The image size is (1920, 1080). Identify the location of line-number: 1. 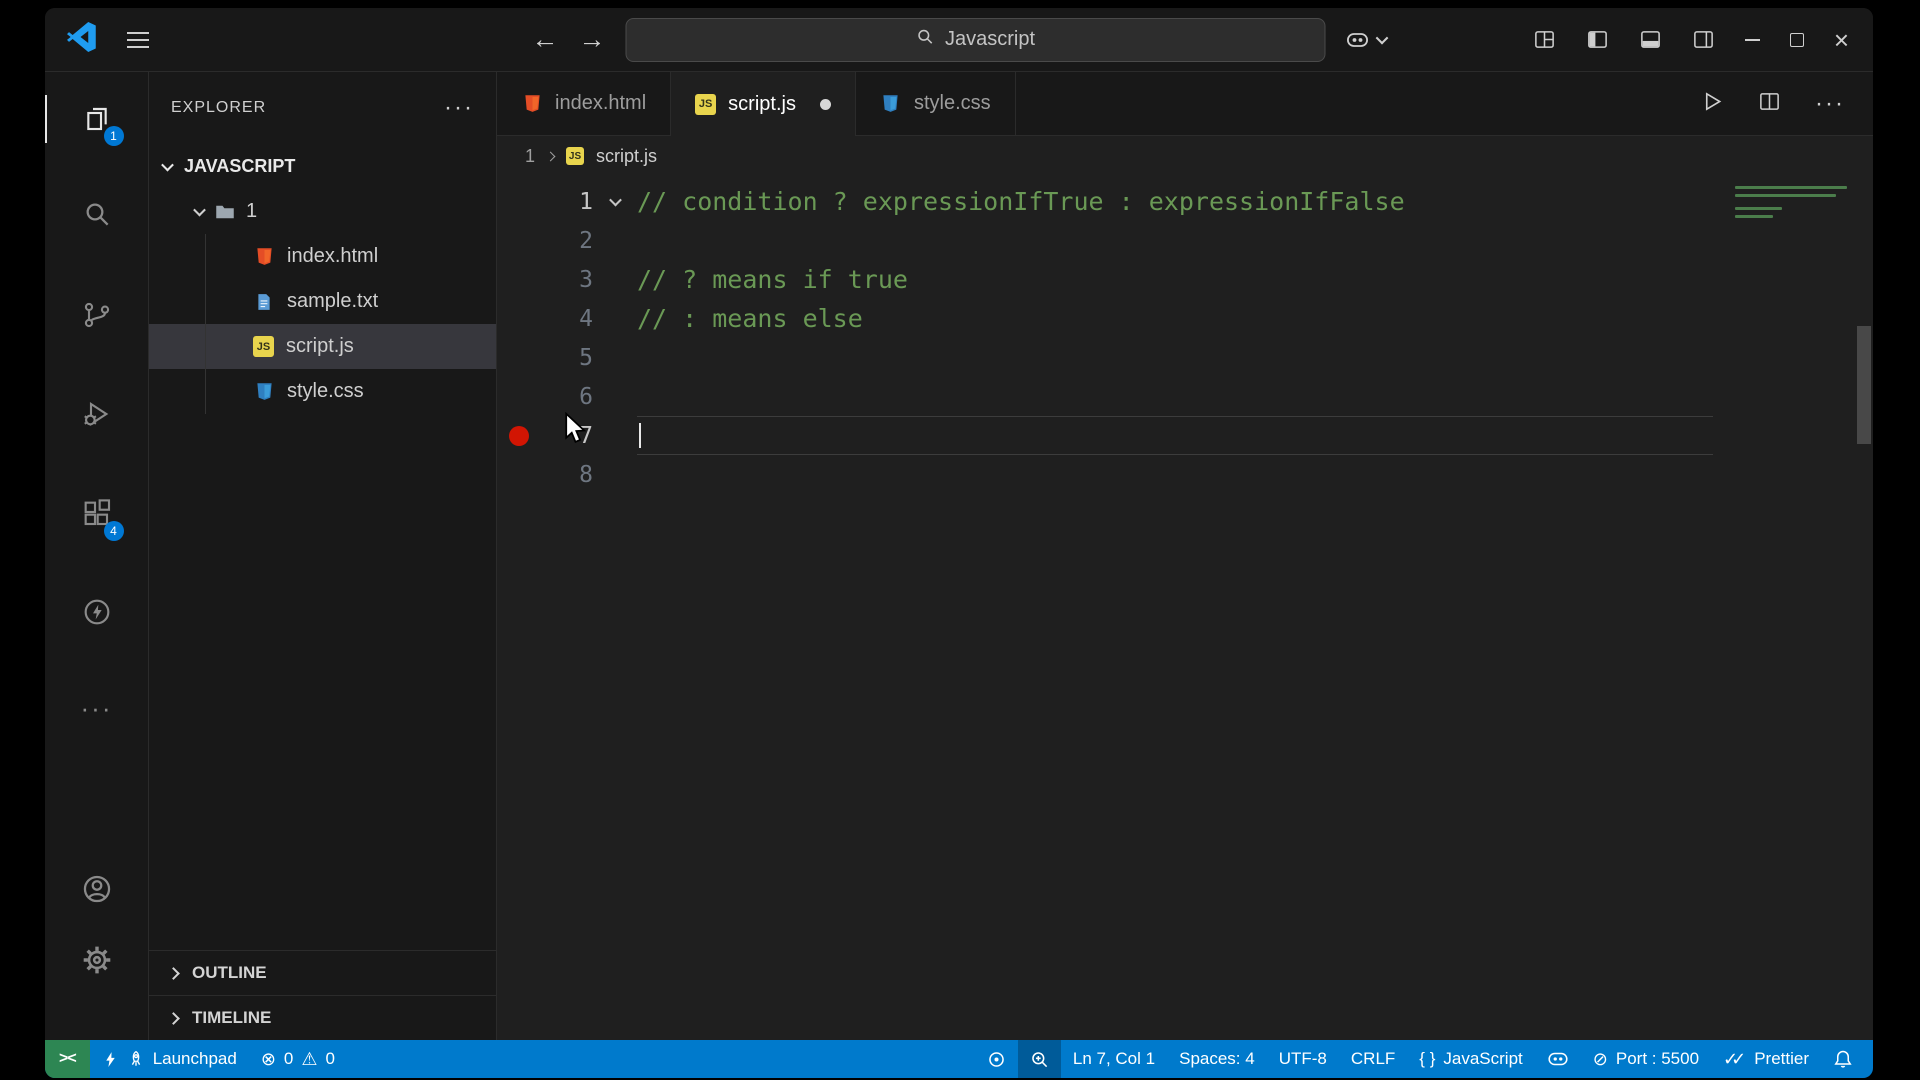
(560, 202).